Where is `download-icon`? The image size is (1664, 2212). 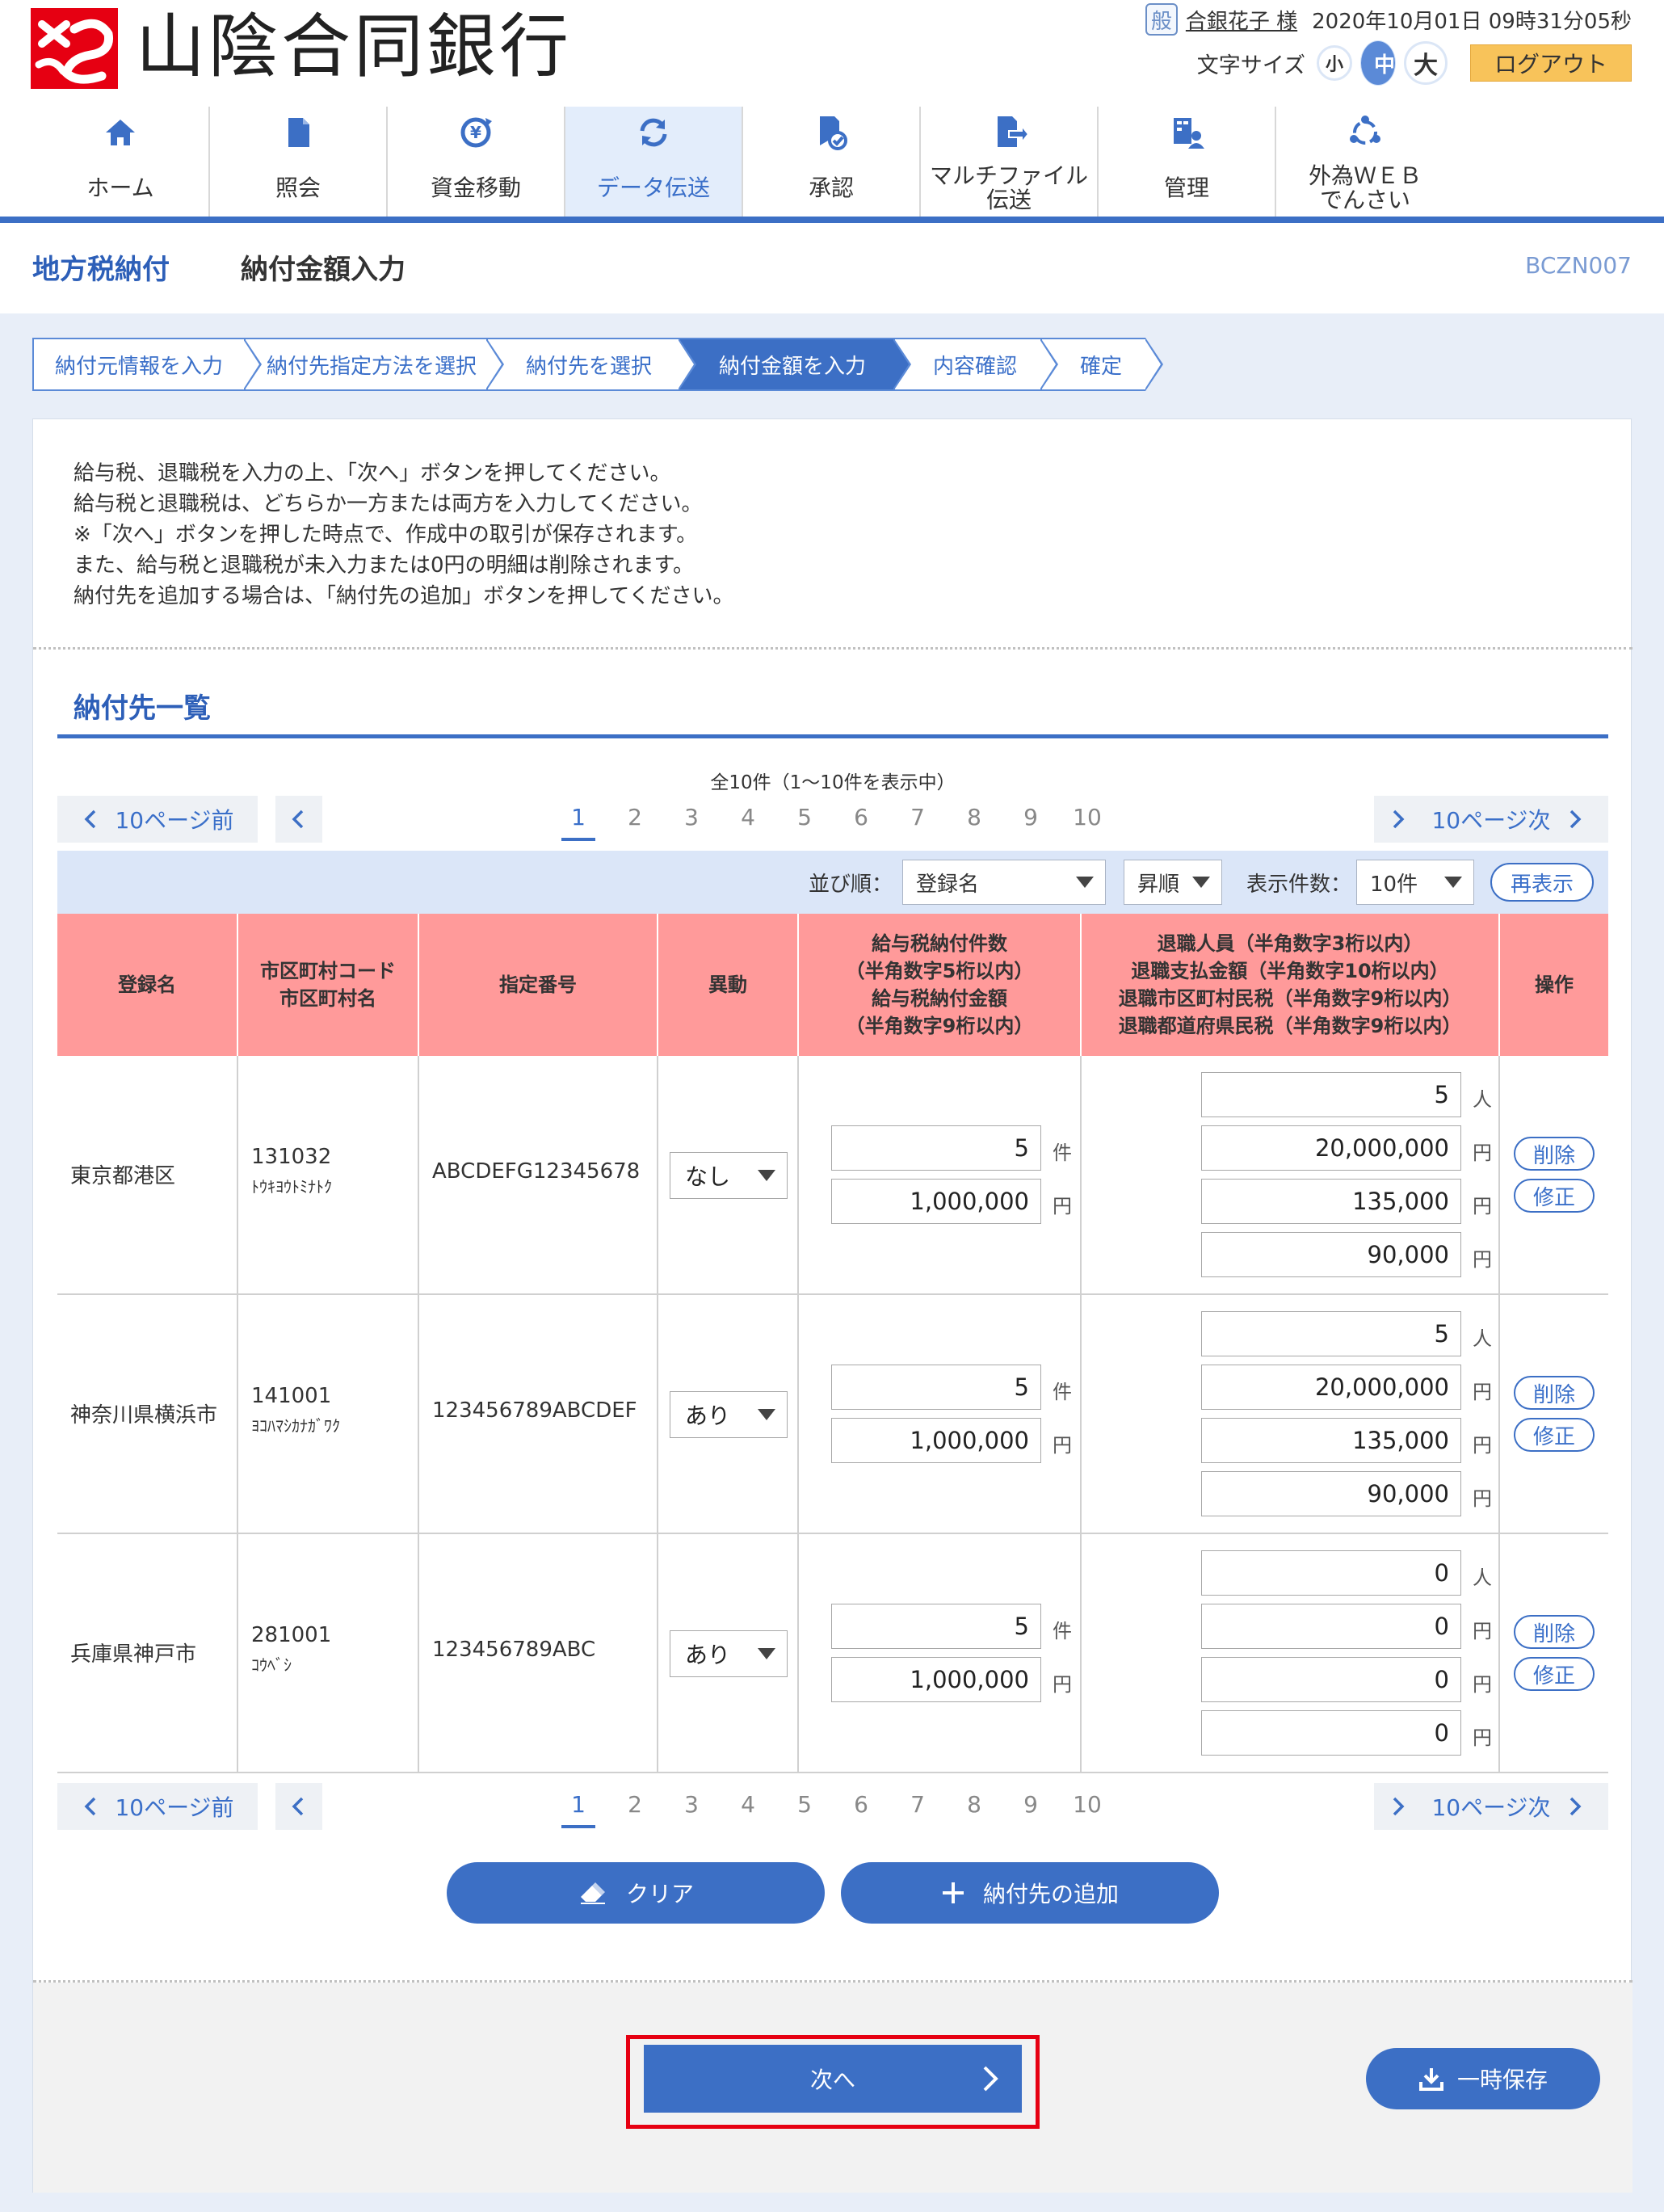
download-icon is located at coordinates (1430, 2079).